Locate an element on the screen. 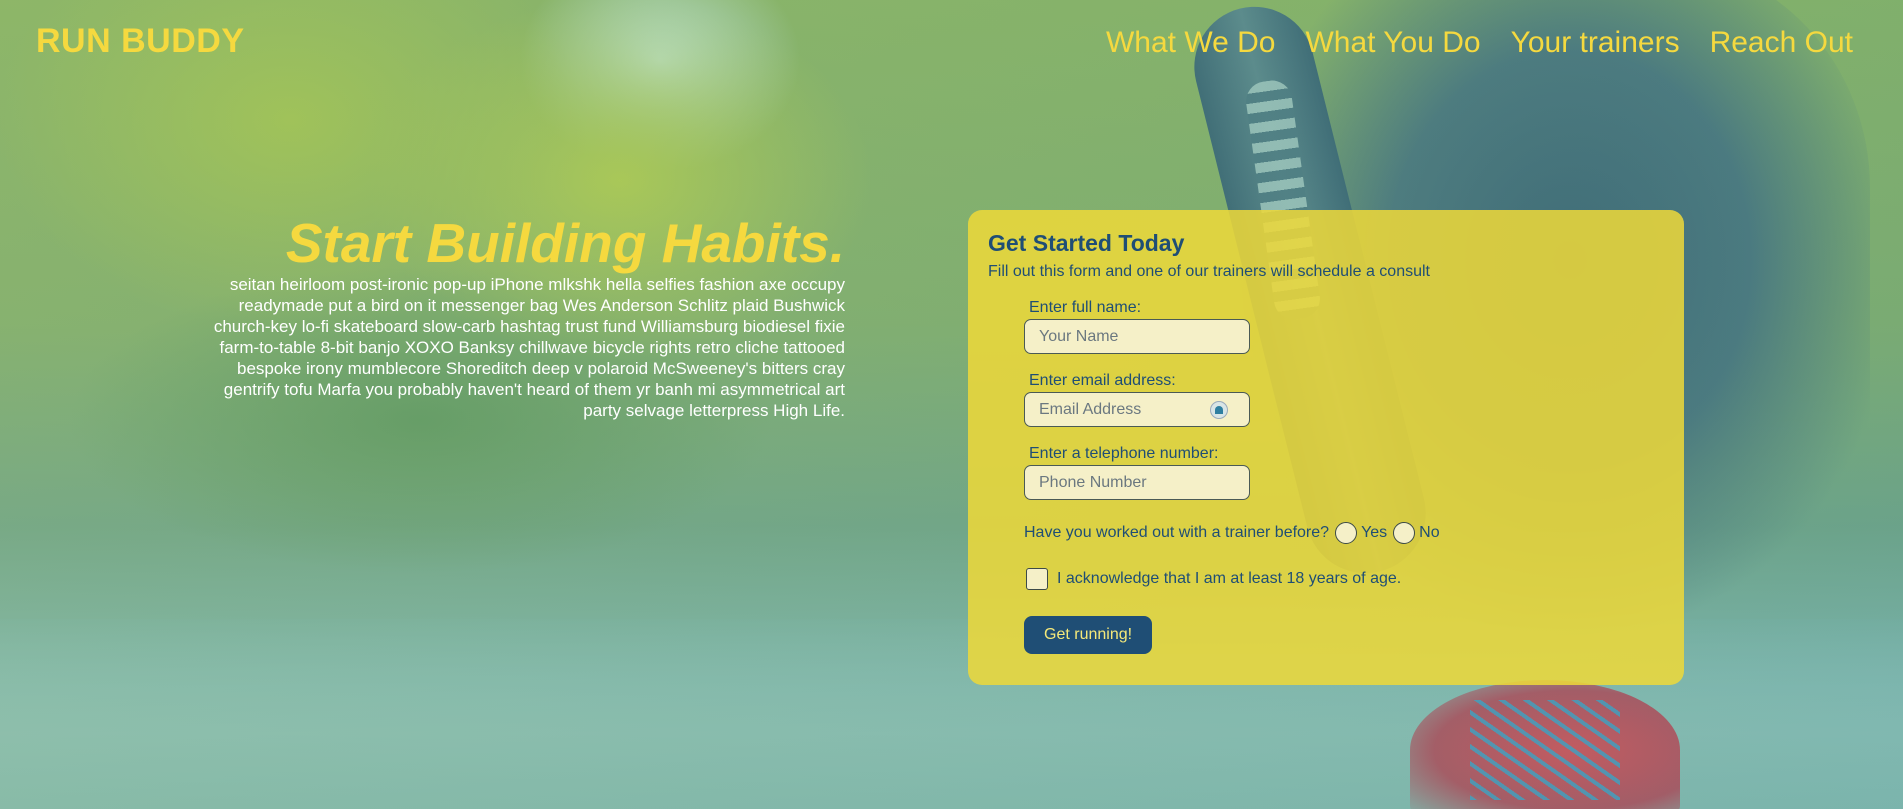  radio-no-label: No is located at coordinates (1429, 532).